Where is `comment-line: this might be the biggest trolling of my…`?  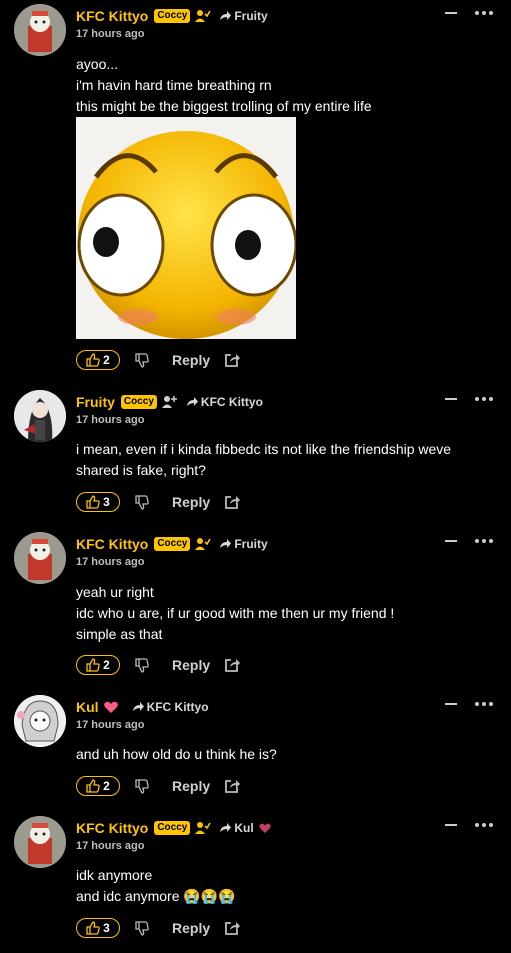 comment-line: this might be the biggest trolling of my… is located at coordinates (224, 106).